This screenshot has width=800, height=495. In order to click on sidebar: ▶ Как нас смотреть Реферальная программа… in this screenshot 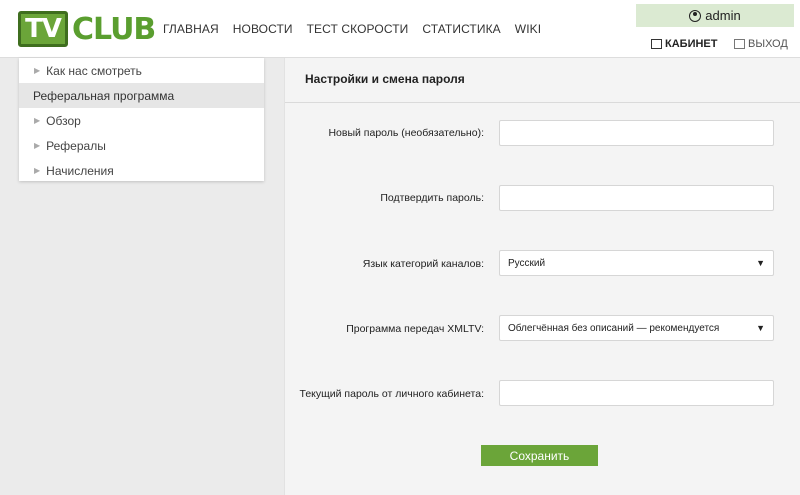, I will do `click(141, 119)`.